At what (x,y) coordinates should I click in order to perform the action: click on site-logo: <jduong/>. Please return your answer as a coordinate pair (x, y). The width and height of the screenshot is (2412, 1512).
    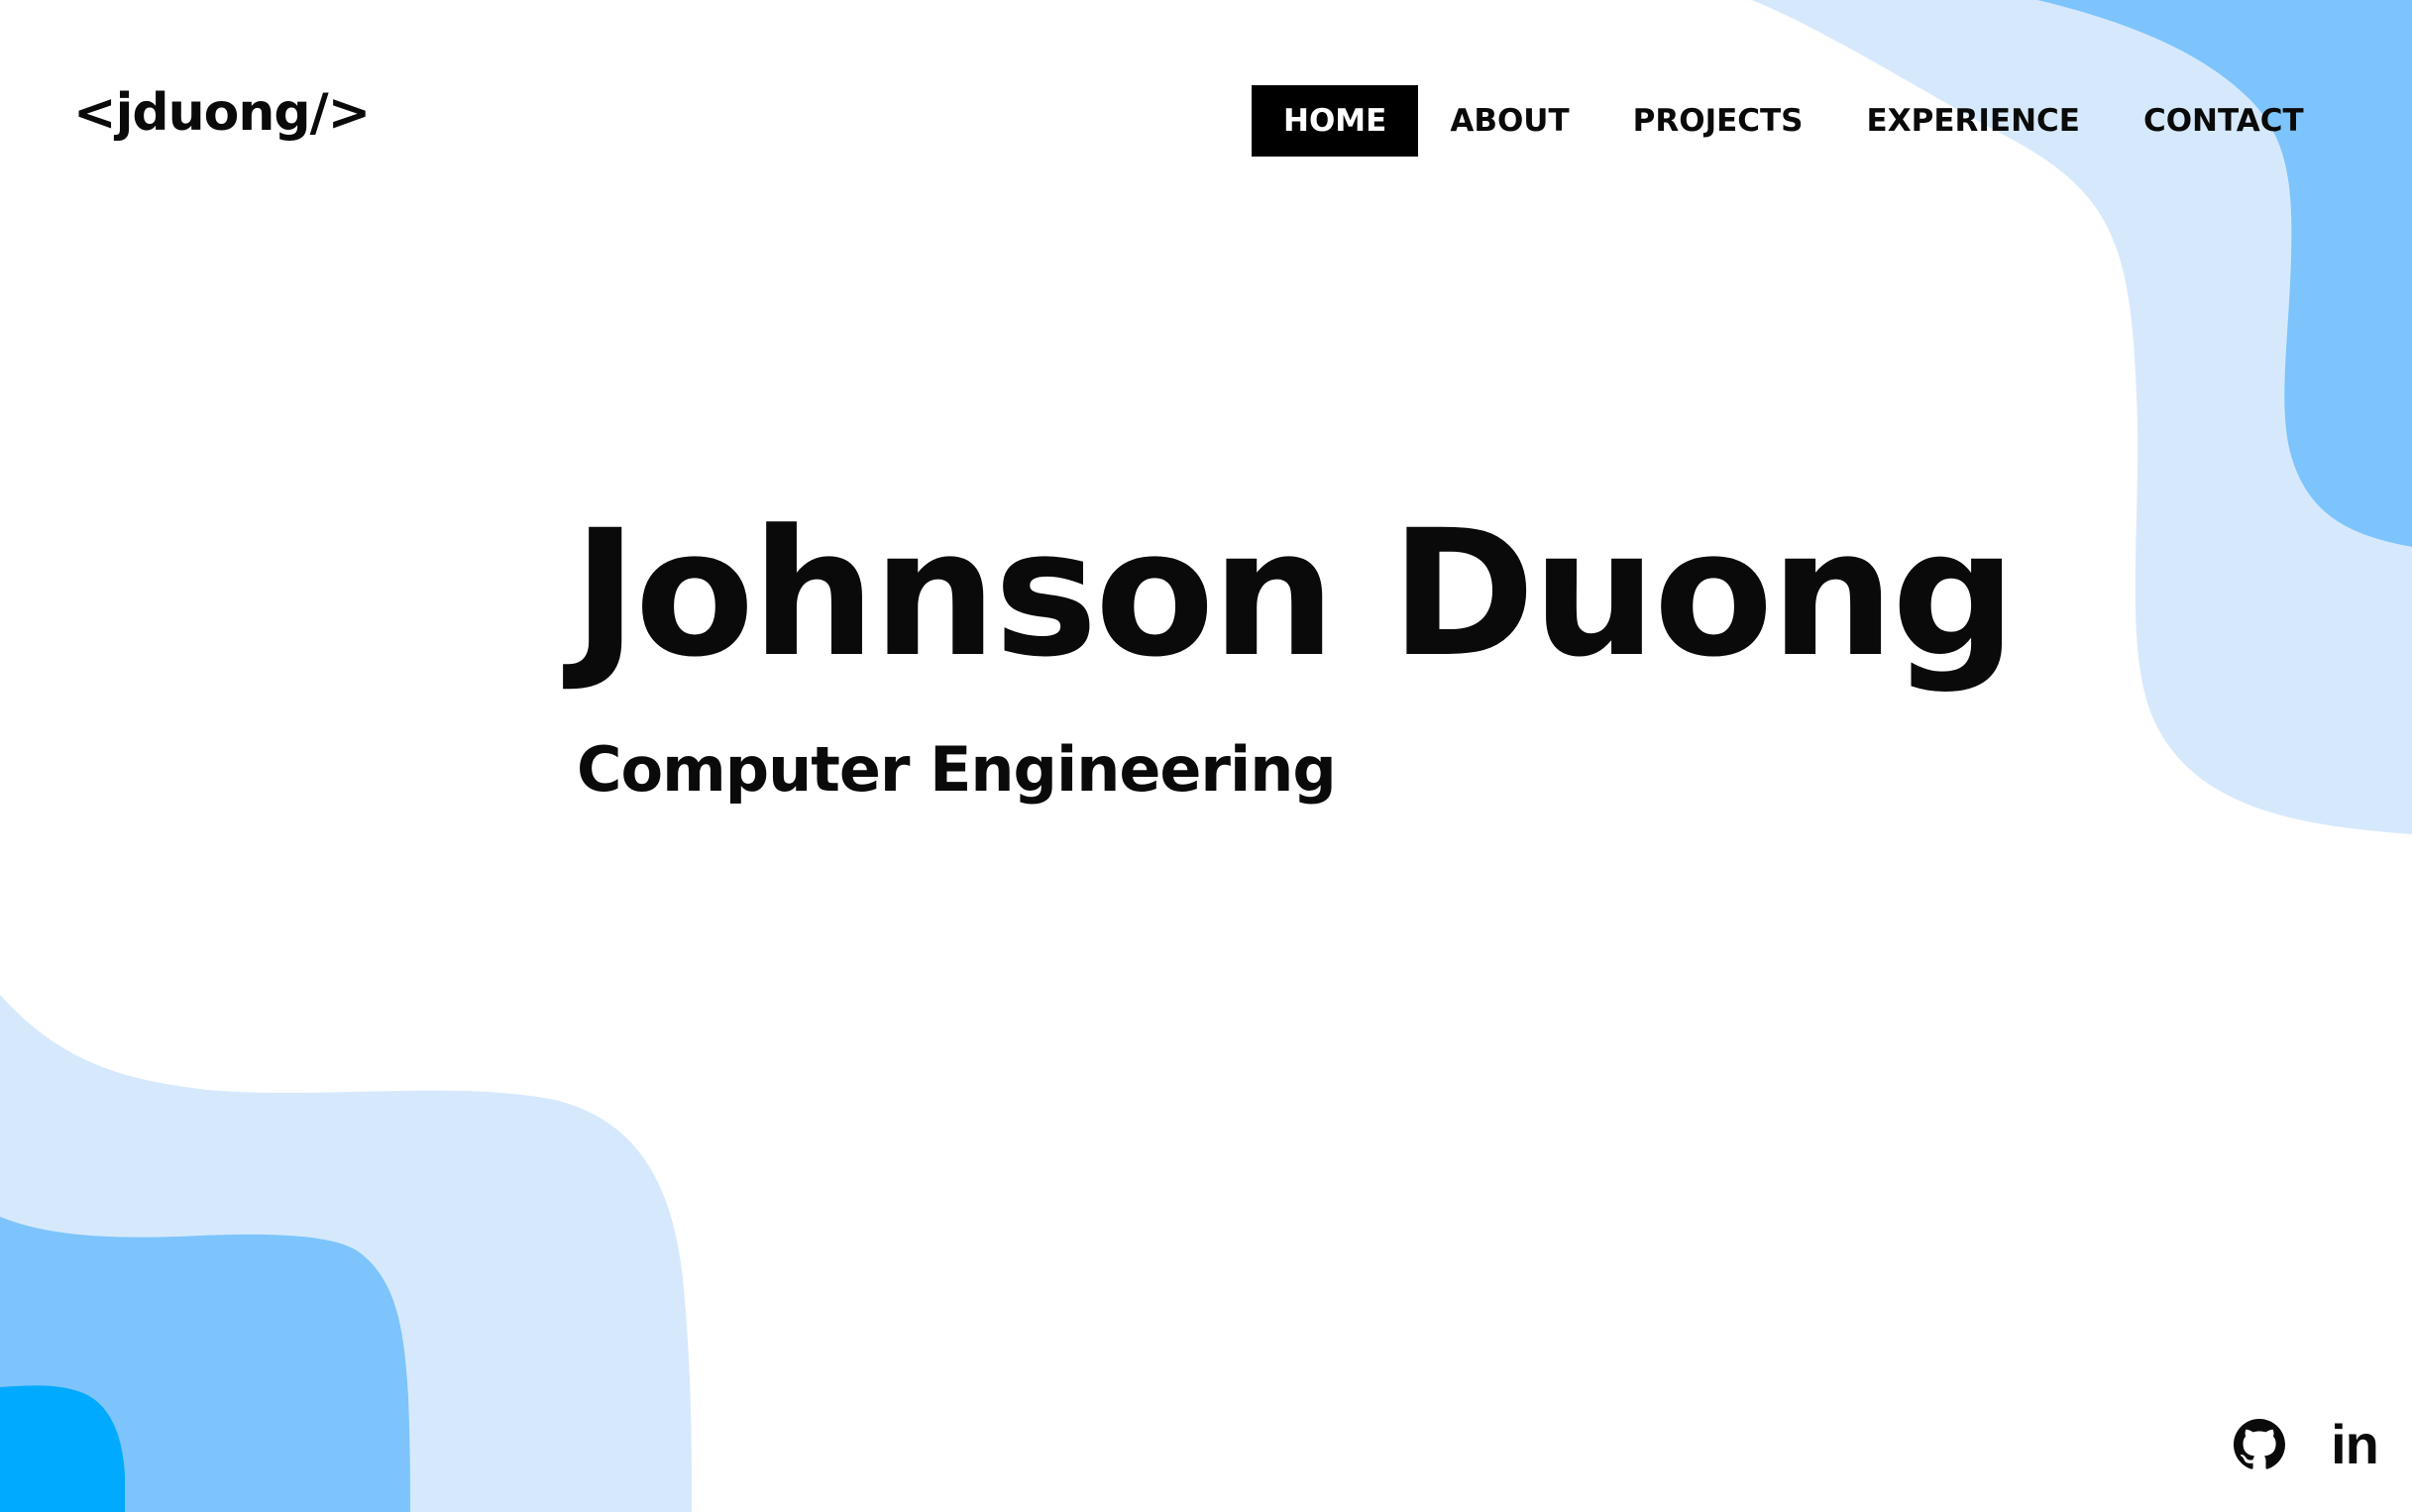
    Looking at the image, I should click on (222, 113).